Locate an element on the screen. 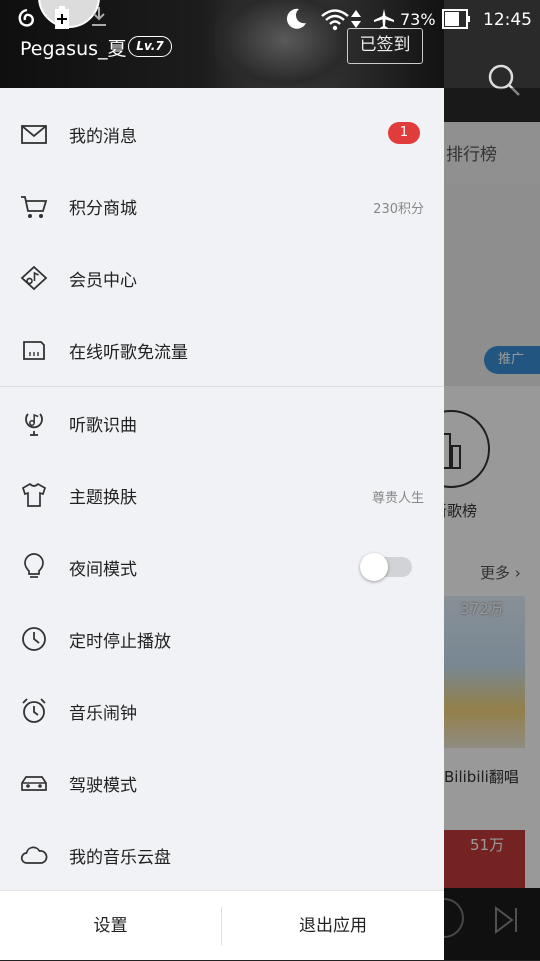 This screenshot has width=540, height=961. download-icon is located at coordinates (99, 16).